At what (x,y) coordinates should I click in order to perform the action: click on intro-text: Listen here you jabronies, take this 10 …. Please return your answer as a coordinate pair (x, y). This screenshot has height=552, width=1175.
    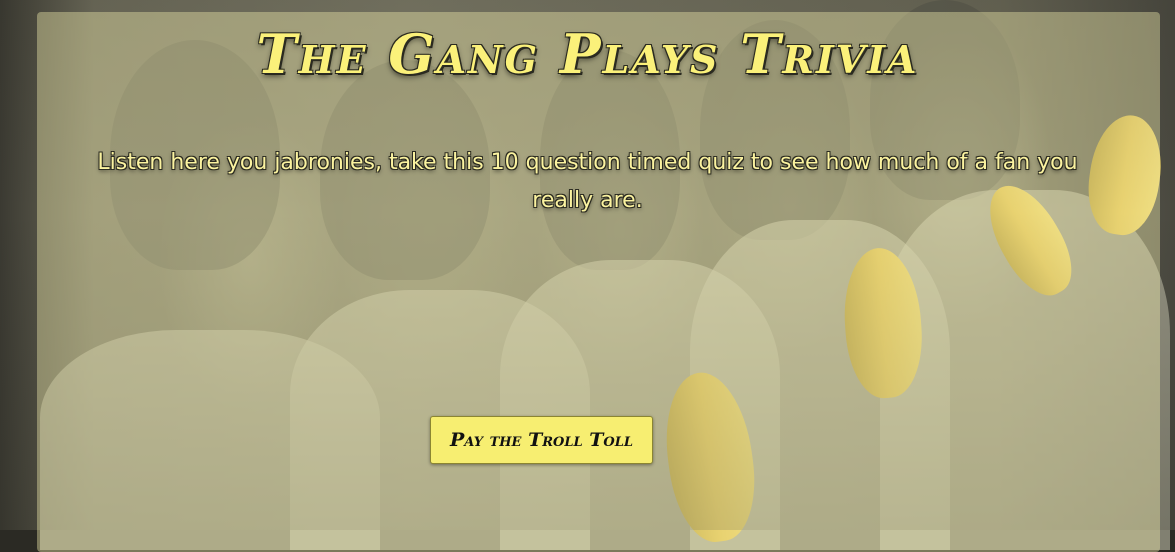
    Looking at the image, I should click on (587, 181).